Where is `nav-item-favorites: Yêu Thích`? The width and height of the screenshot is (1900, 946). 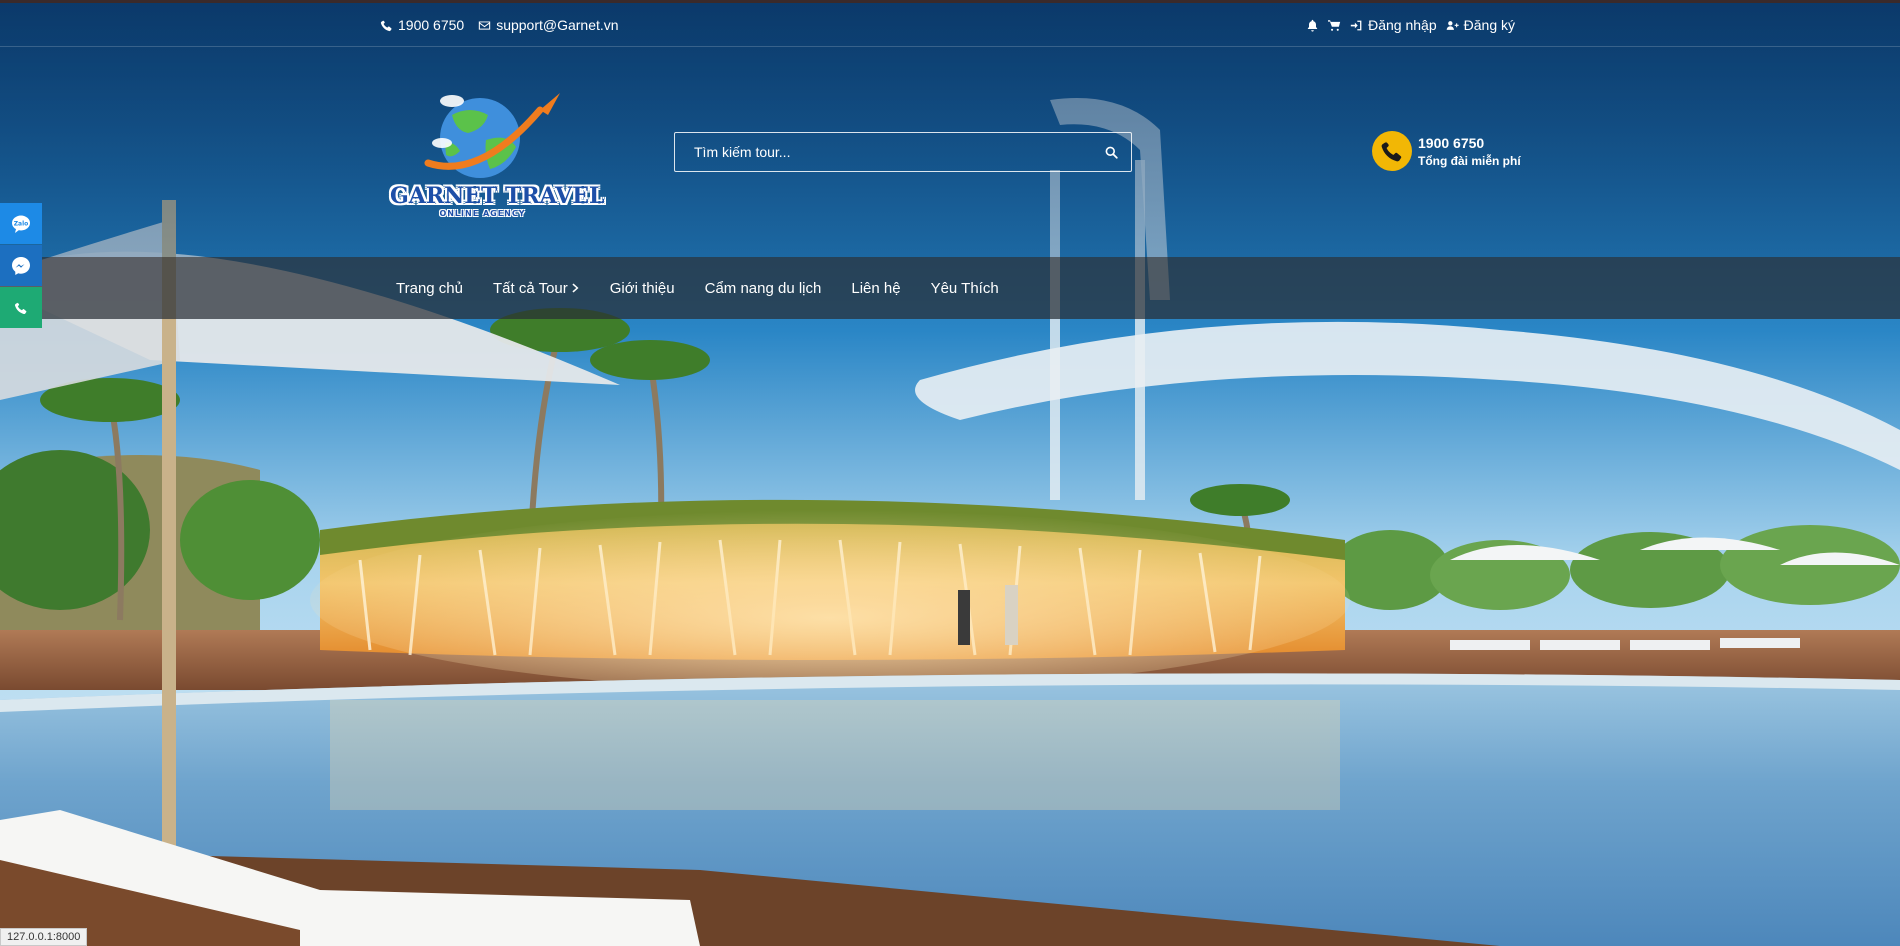
nav-item-favorites: Yêu Thích is located at coordinates (965, 288).